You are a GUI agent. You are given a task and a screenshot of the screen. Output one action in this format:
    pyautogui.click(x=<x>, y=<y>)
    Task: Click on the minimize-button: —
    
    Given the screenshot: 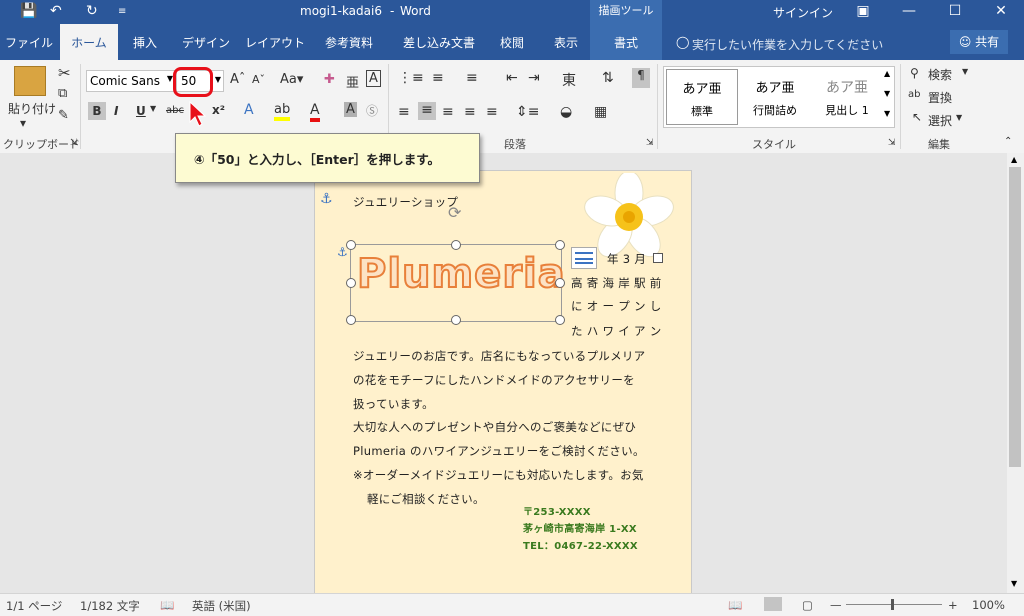 What is the action you would take?
    pyautogui.click(x=909, y=12)
    